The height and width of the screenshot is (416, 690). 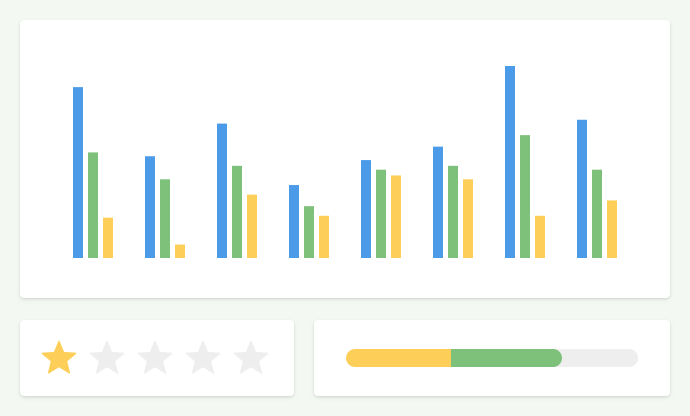 What do you see at coordinates (507, 358) in the screenshot?
I see `progress-secondary-segment` at bounding box center [507, 358].